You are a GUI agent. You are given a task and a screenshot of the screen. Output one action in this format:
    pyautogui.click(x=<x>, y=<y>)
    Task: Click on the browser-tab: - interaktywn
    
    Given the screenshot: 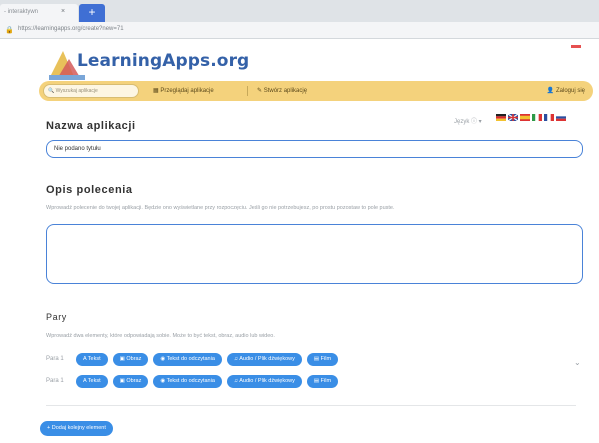 What is the action you would take?
    pyautogui.click(x=39, y=13)
    